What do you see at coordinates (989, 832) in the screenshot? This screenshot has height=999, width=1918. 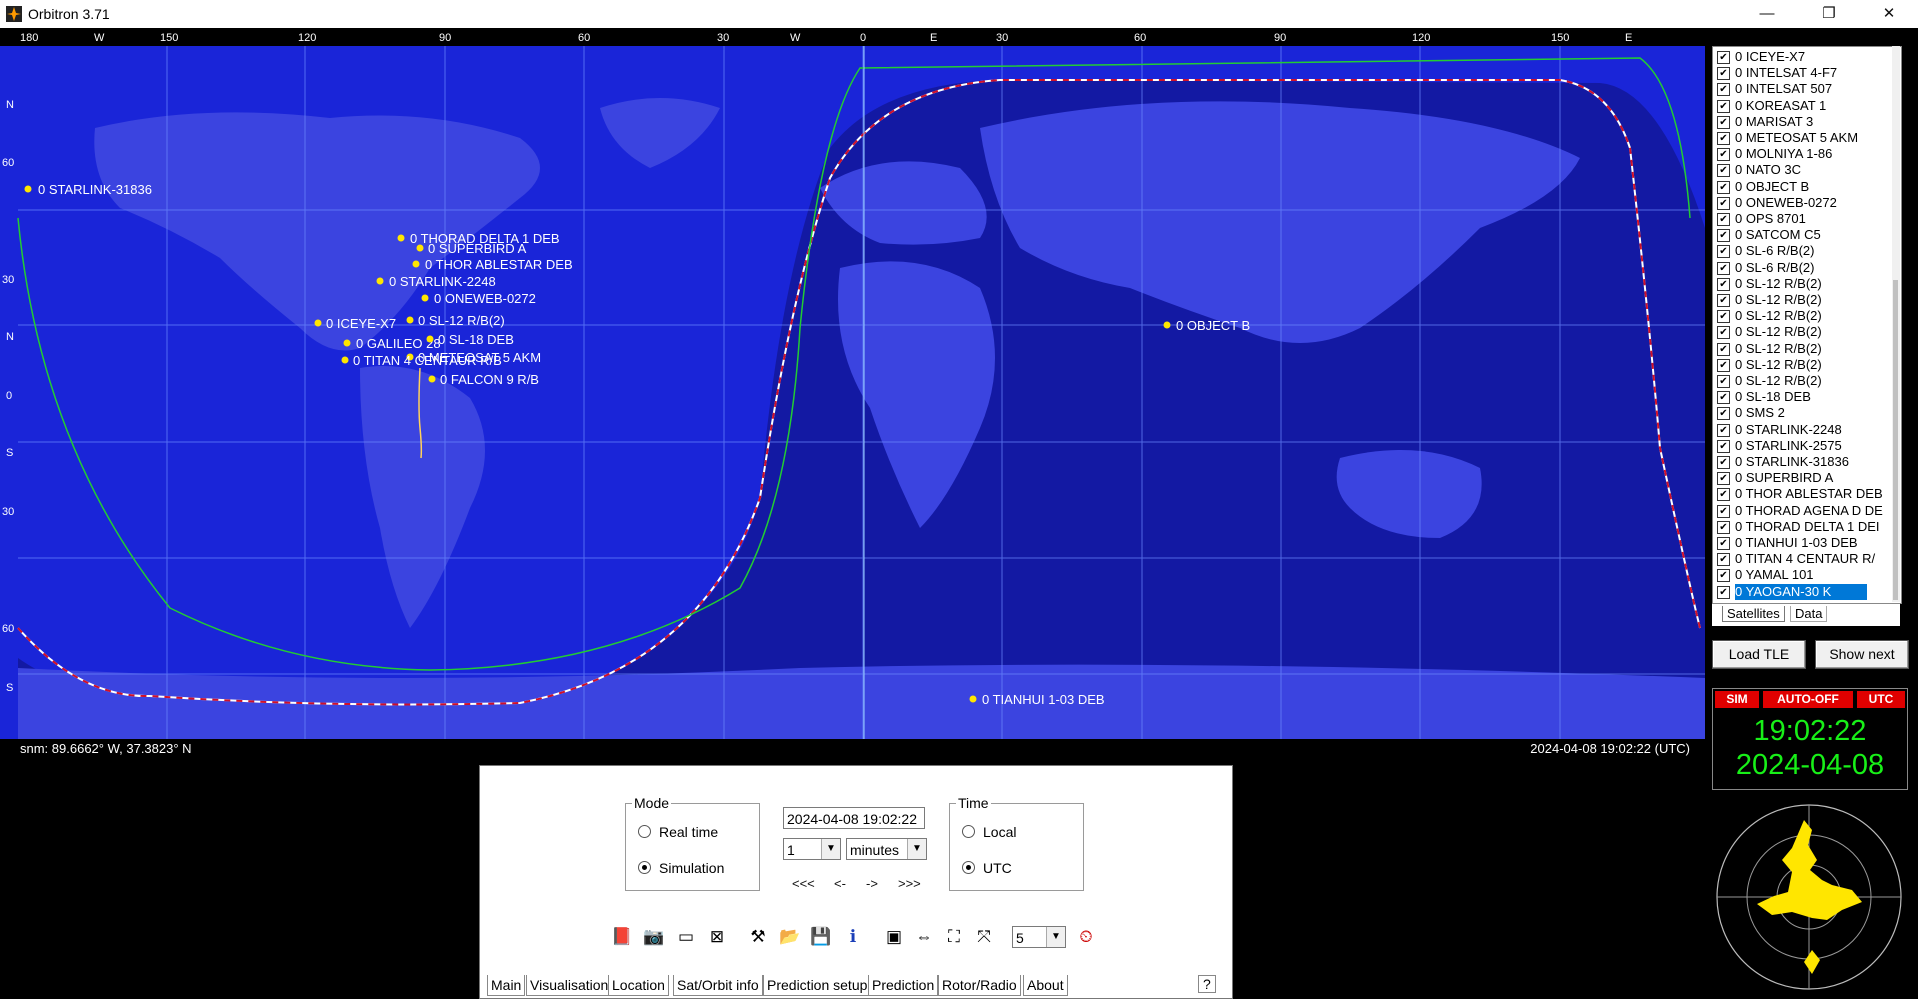 I see `local-radio: Local` at bounding box center [989, 832].